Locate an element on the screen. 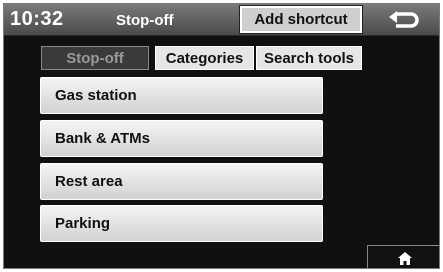  list-item-parking: Parking is located at coordinates (181, 223).